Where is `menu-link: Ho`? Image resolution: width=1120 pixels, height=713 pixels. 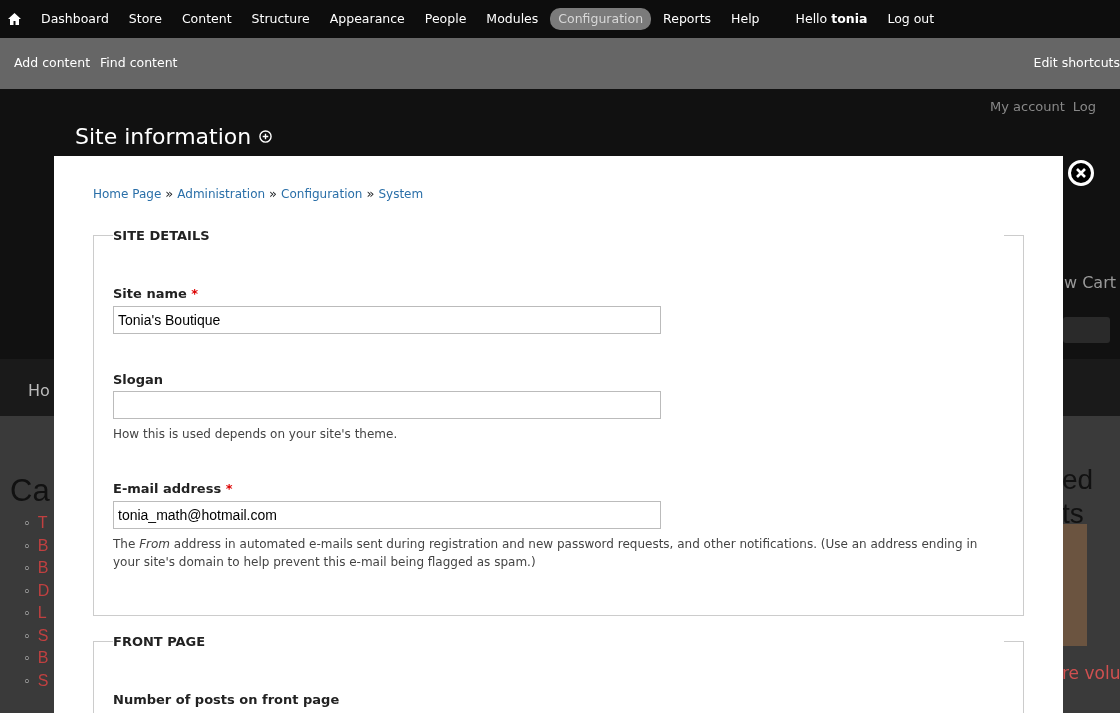 menu-link: Ho is located at coordinates (39, 391).